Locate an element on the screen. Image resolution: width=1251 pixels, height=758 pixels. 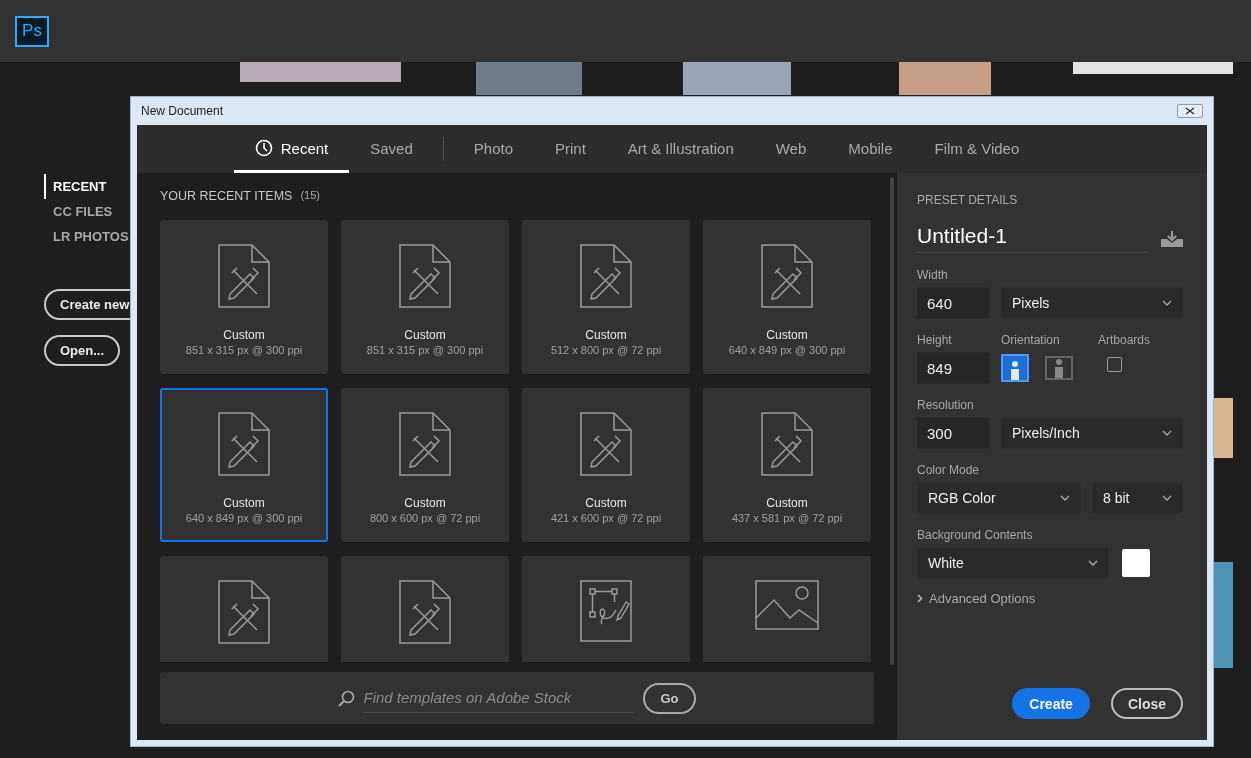
save-preset-icon is located at coordinates (1172, 238).